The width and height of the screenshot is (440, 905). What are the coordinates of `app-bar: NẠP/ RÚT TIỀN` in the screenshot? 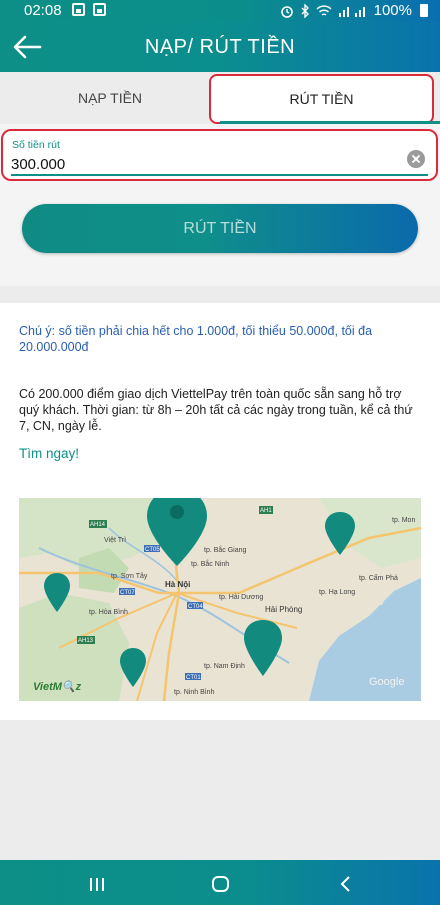 It's located at (220, 47).